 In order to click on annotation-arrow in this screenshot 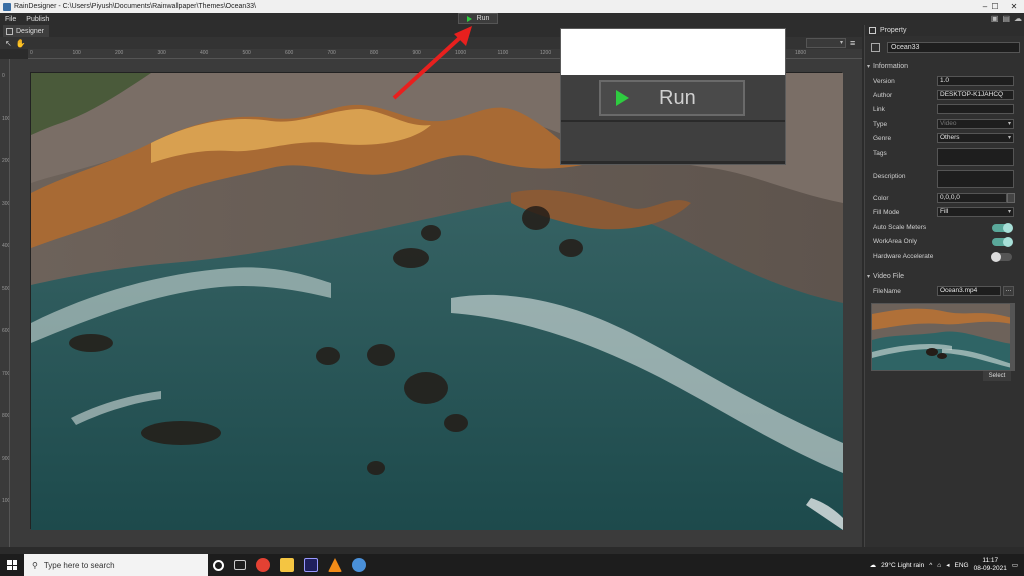, I will do `click(432, 63)`.